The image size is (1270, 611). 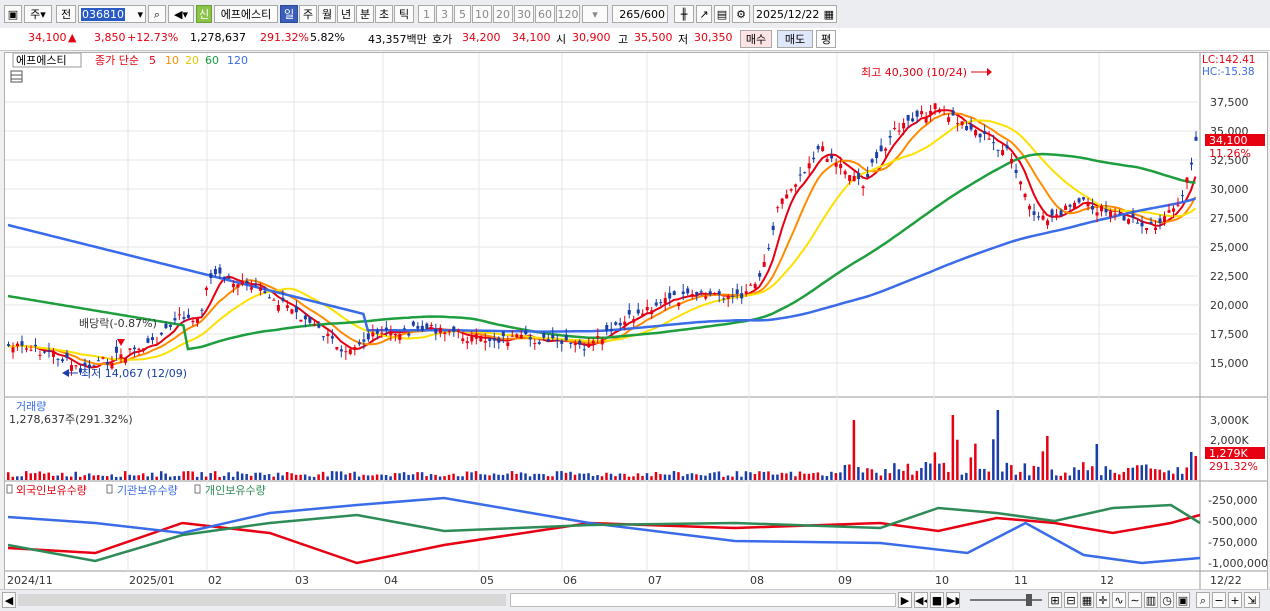 I want to click on period-minute-button: 분, so click(x=365, y=14).